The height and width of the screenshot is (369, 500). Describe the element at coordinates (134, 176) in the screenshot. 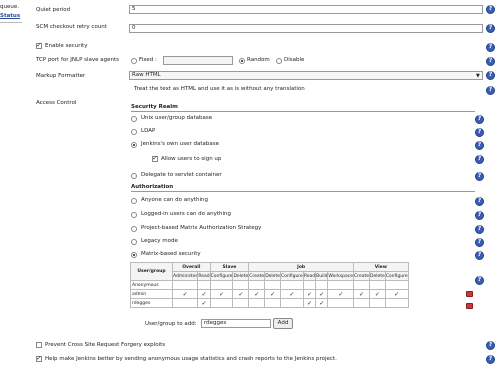

I see `realm-delegate-radio` at that location.